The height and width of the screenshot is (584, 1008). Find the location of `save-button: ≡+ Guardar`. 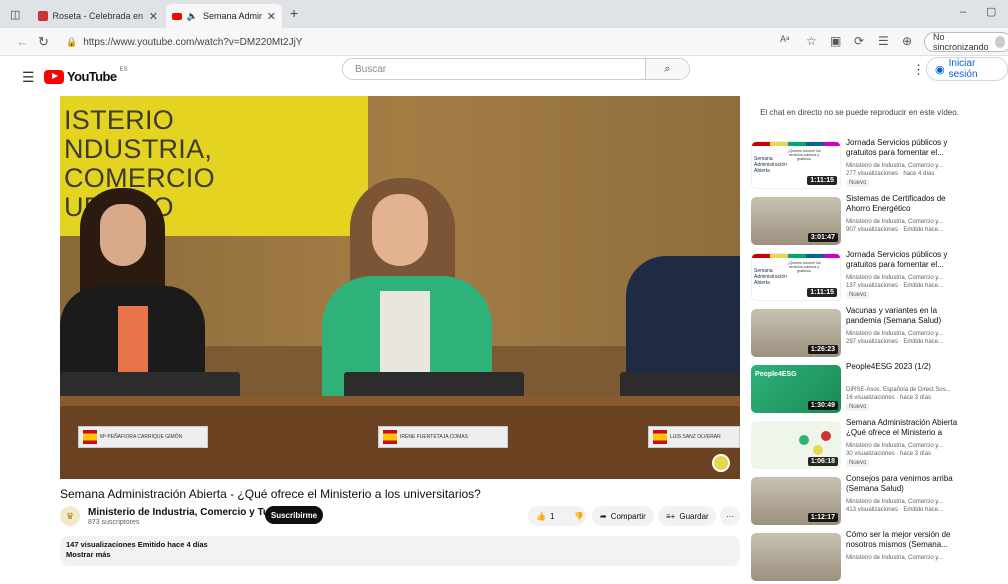

save-button: ≡+ Guardar is located at coordinates (687, 516).